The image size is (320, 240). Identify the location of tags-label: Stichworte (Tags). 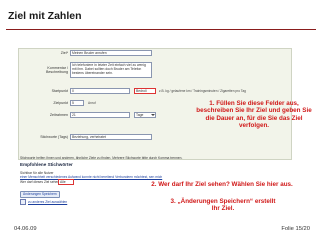
(54, 137).